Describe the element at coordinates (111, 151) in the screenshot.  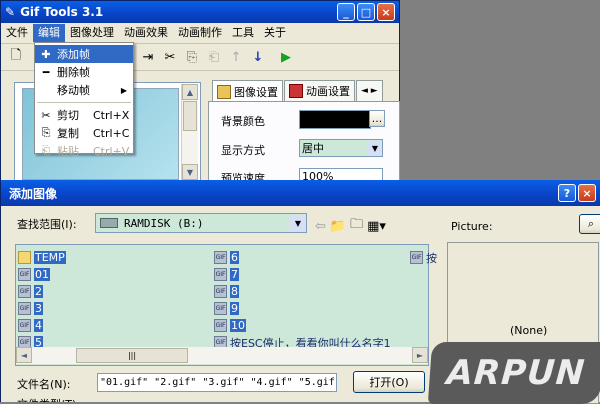
I see `menu-paste-shortcut: Ctrl+V` at that location.